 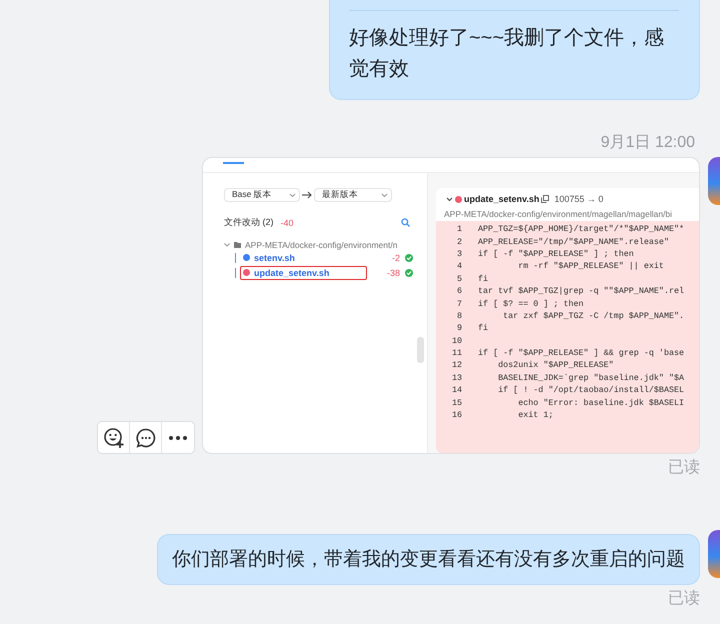 I want to click on line-number: 16, so click(x=456, y=415).